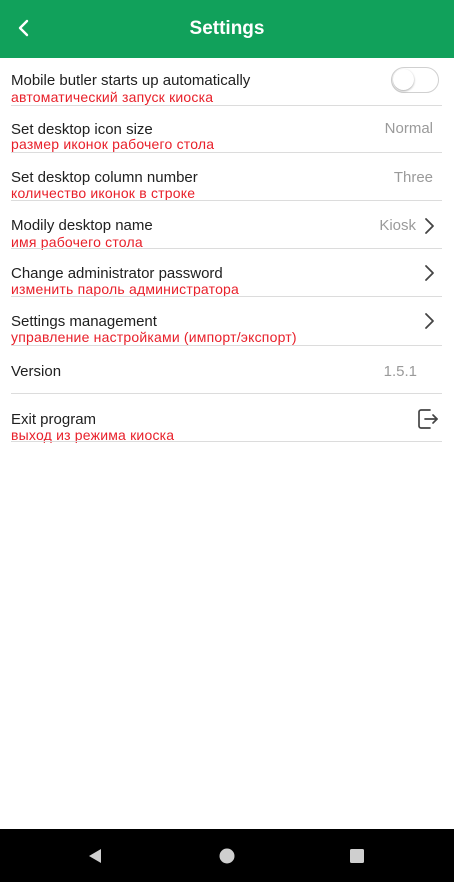  I want to click on setting-annotation: автоматический запуск киоска, so click(112, 97).